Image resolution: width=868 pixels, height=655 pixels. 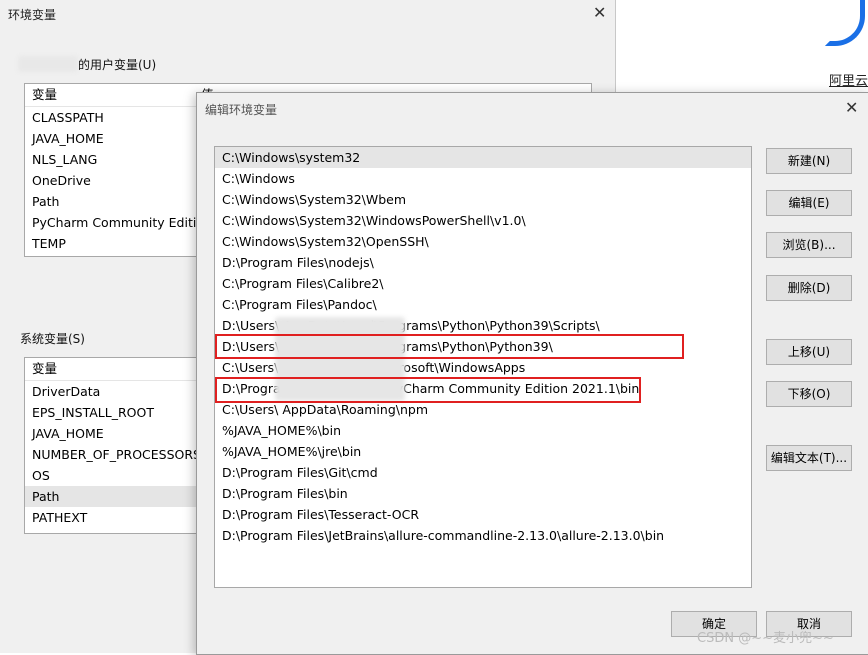 I want to click on path-item: D:\Program Files\nodejs\, so click(x=483, y=262).